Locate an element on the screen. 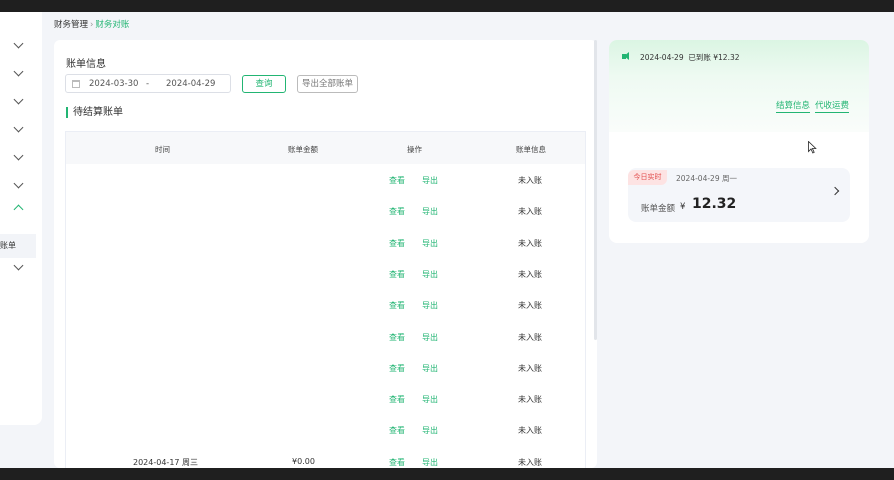 This screenshot has height=480, width=894. chevron-right-icon is located at coordinates (835, 191).